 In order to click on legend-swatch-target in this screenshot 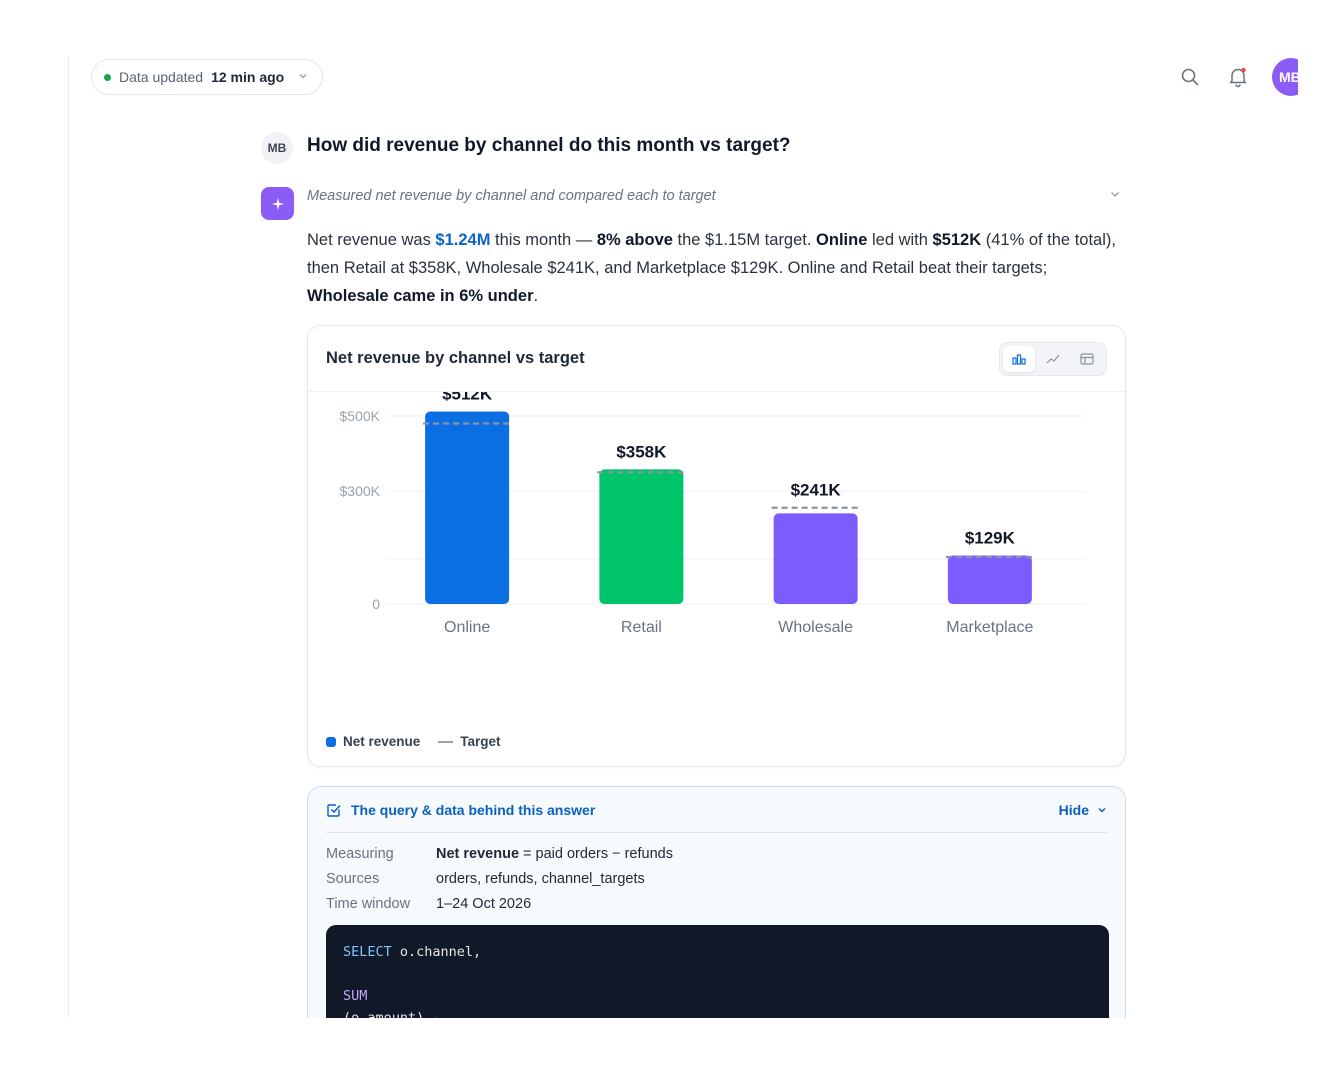, I will do `click(446, 741)`.